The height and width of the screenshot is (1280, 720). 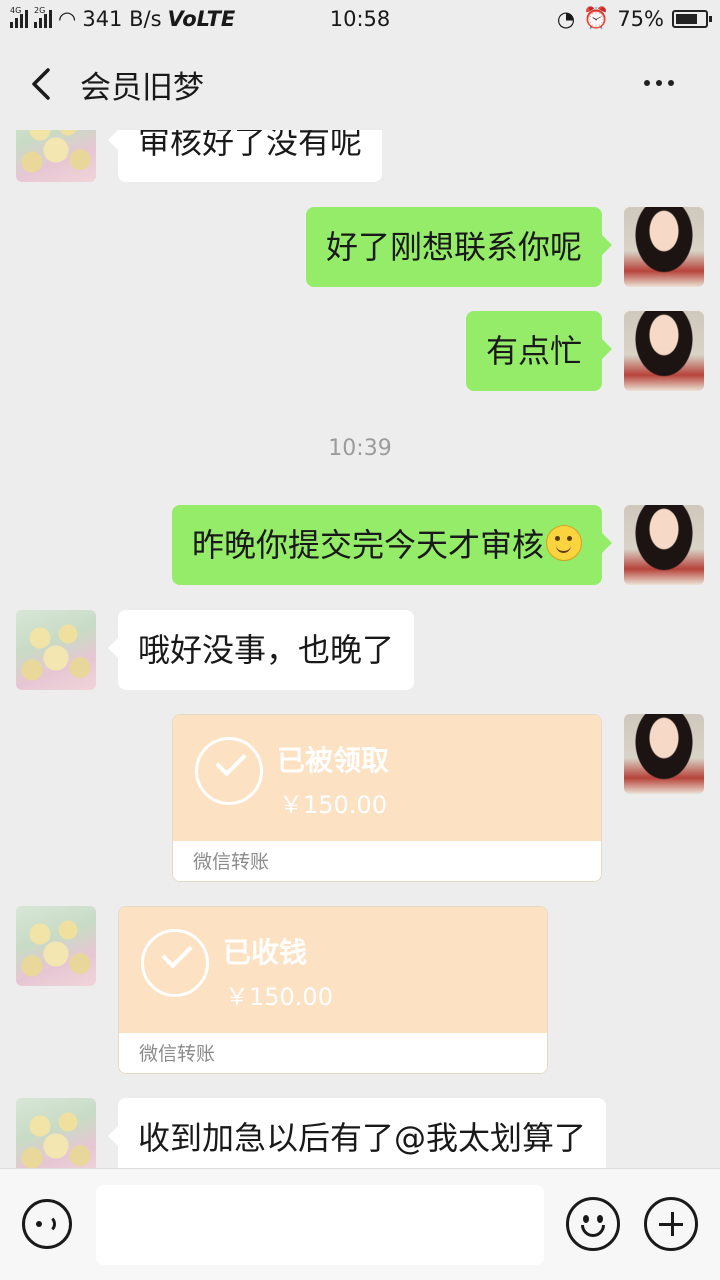 I want to click on message-bubble: 好了刚想联系你呢, so click(x=459, y=247).